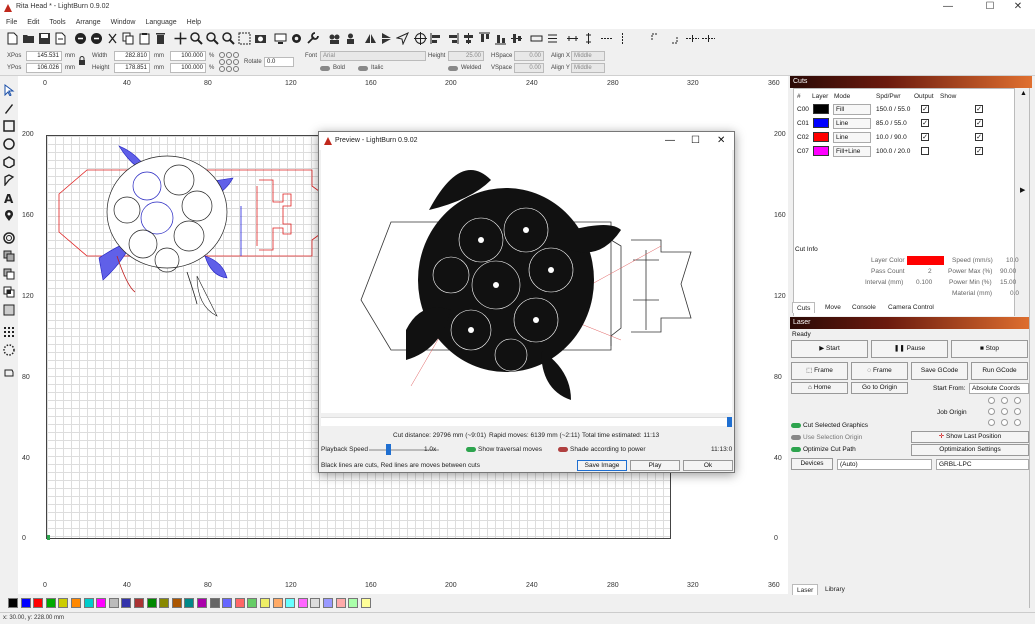 The width and height of the screenshot is (1035, 624). What do you see at coordinates (721, 140) in the screenshot?
I see `preview-close-button: ✕` at bounding box center [721, 140].